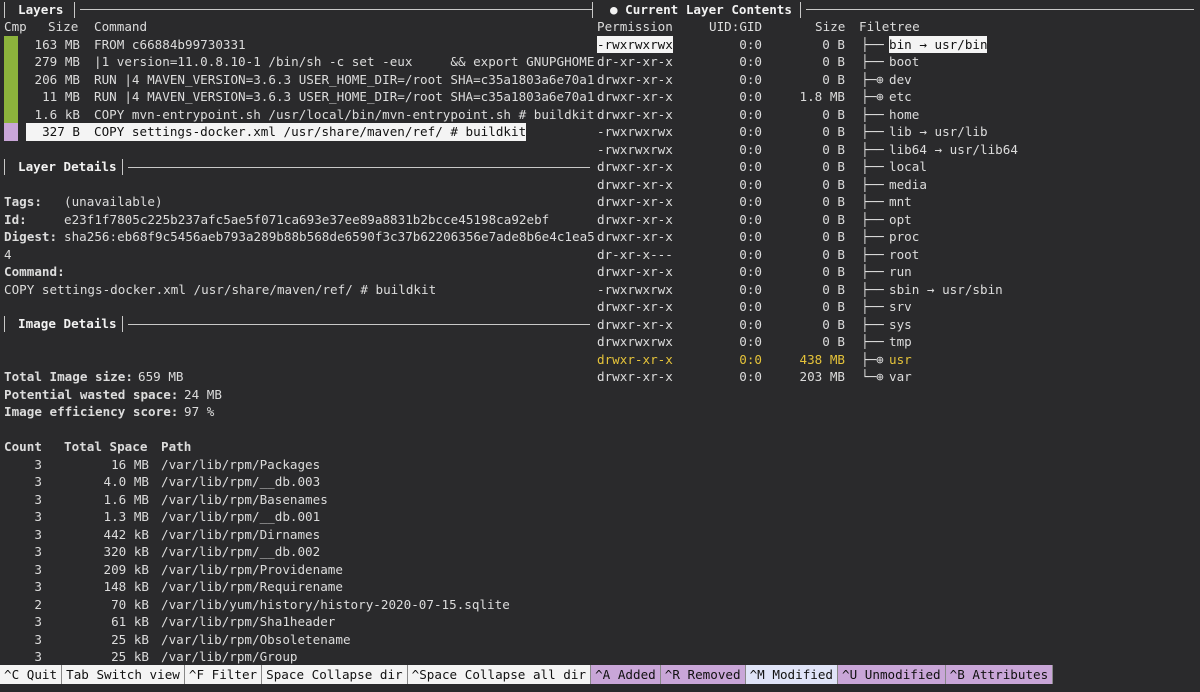 The image size is (1200, 692). What do you see at coordinates (598, 115) in the screenshot?
I see `filetree-row: drwxr-xr-x 0:0 0 B ├── home` at bounding box center [598, 115].